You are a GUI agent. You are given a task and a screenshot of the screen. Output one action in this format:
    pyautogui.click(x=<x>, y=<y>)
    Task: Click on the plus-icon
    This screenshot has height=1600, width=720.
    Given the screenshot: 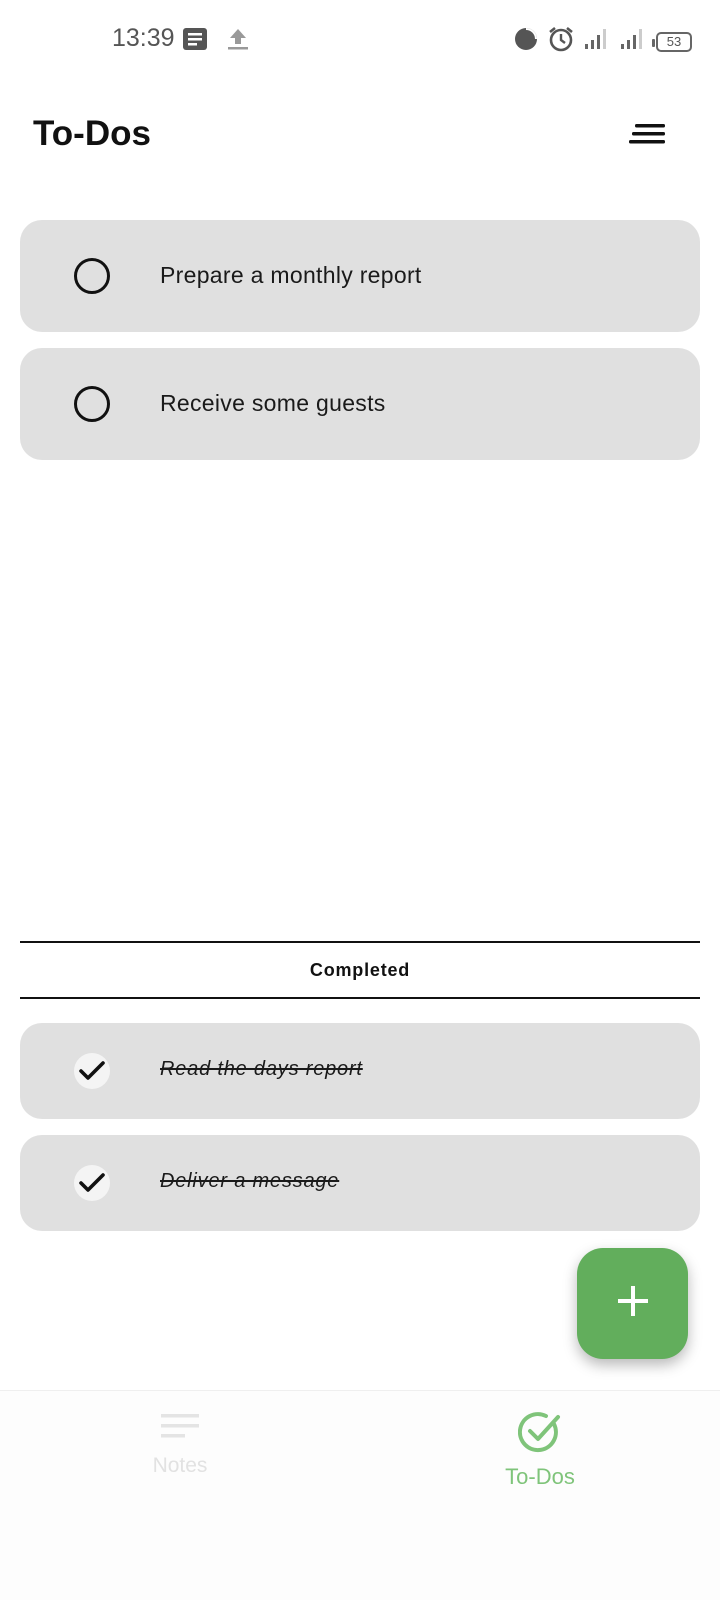 What is the action you would take?
    pyautogui.click(x=633, y=1303)
    